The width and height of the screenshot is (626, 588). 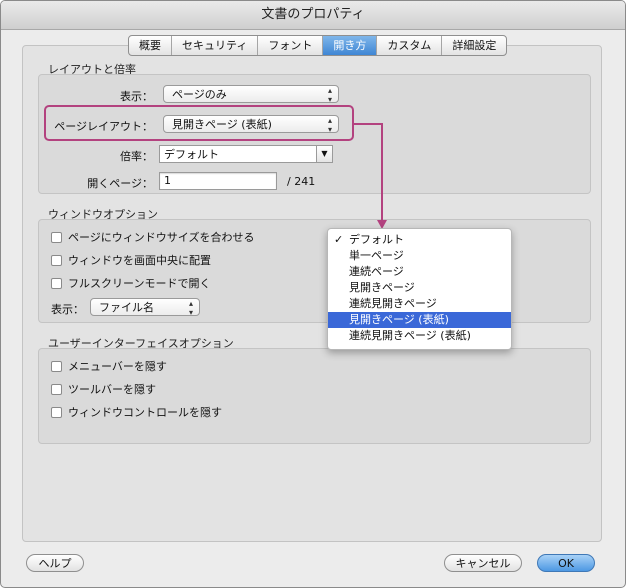 I want to click on open-page-label: 開くページ：, so click(x=120, y=183).